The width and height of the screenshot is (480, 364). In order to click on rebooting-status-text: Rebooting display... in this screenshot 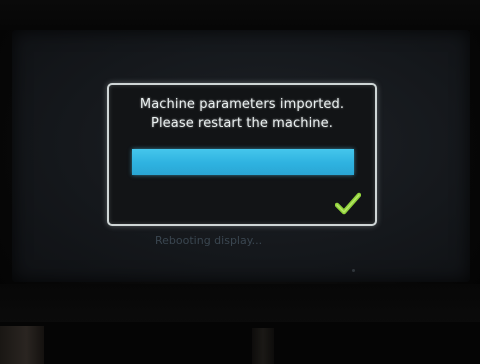, I will do `click(209, 240)`.